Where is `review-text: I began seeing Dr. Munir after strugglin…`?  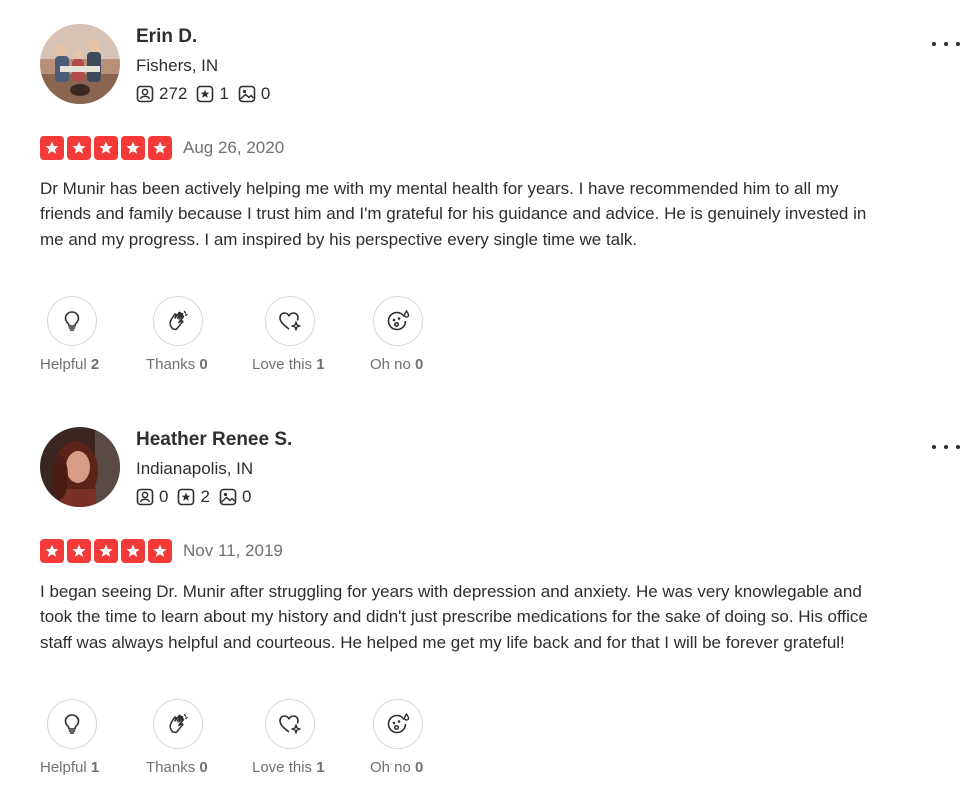 review-text: I began seeing Dr. Munir after strugglin… is located at coordinates (454, 617).